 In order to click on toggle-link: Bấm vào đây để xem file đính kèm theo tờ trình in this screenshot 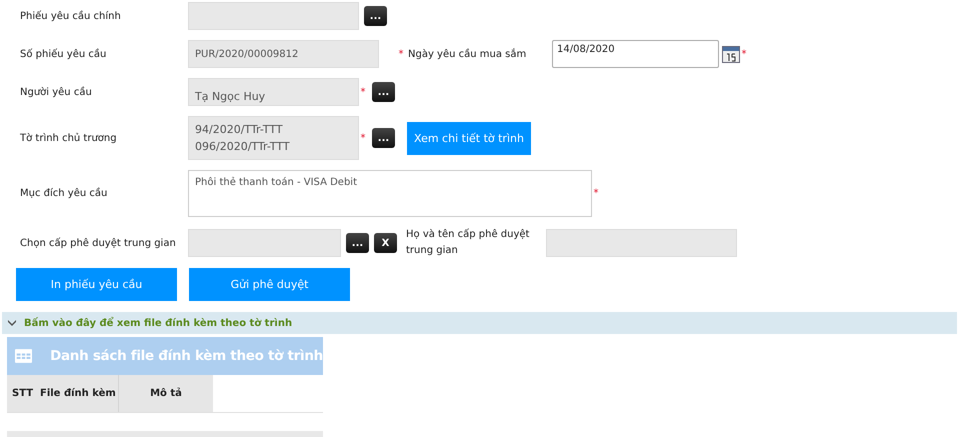, I will do `click(158, 323)`.